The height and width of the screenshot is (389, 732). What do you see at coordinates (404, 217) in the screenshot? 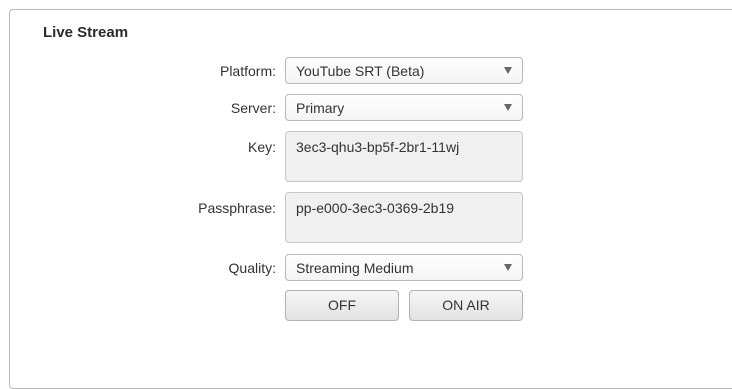
I see `passphrase-field: pp-e000-3ec3-0369-2b19` at bounding box center [404, 217].